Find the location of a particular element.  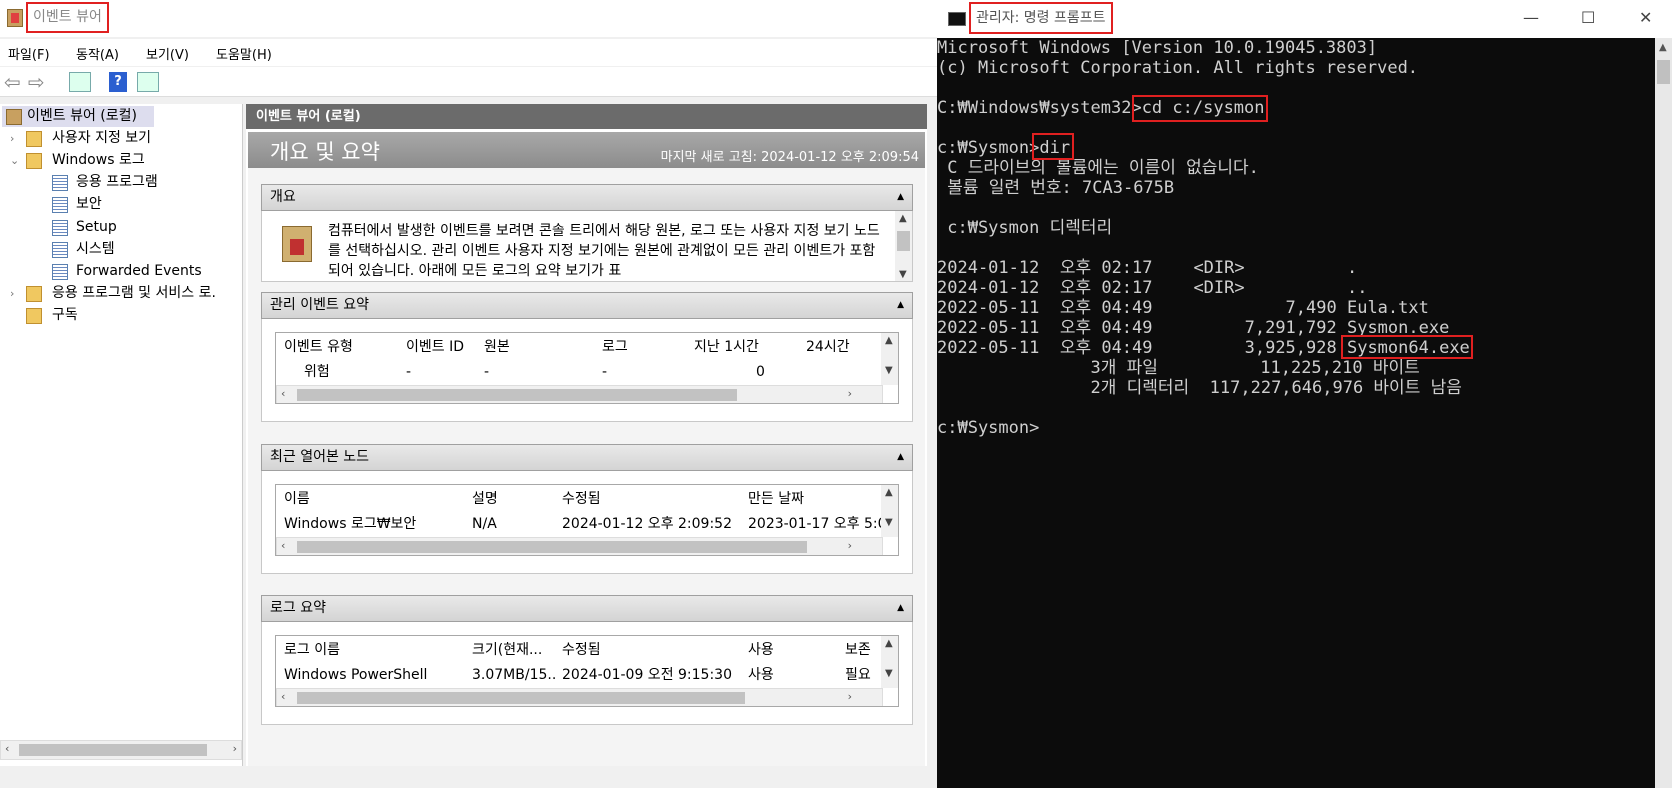

section-header: 최근 열어본 노드 ▲ is located at coordinates (587, 457).